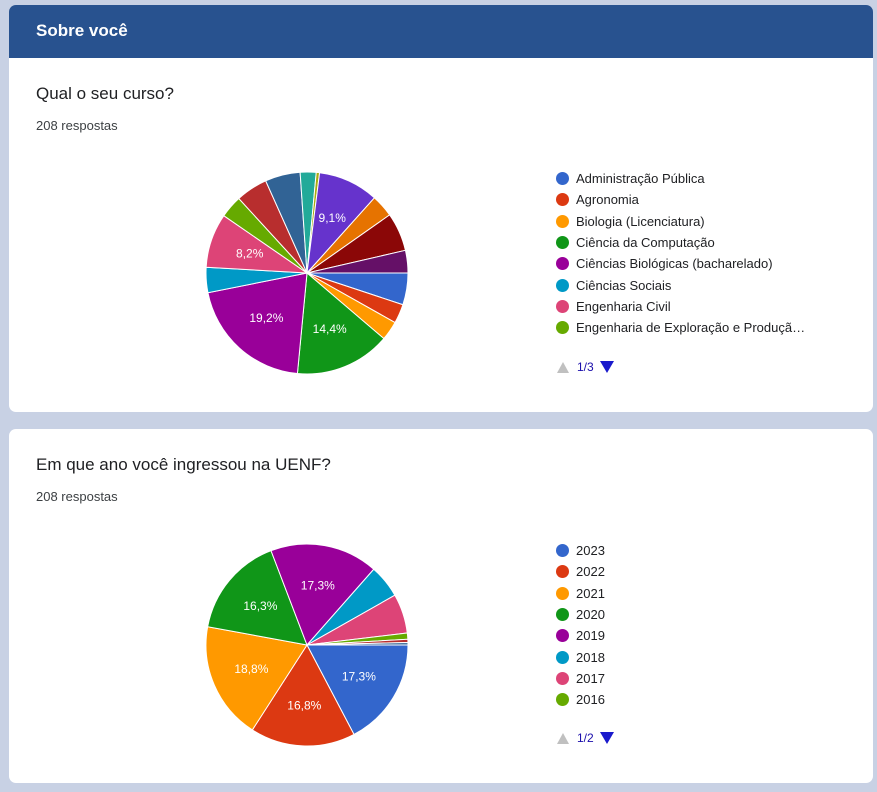 The image size is (877, 792). Describe the element at coordinates (590, 551) in the screenshot. I see `legend-label: 2023` at that location.